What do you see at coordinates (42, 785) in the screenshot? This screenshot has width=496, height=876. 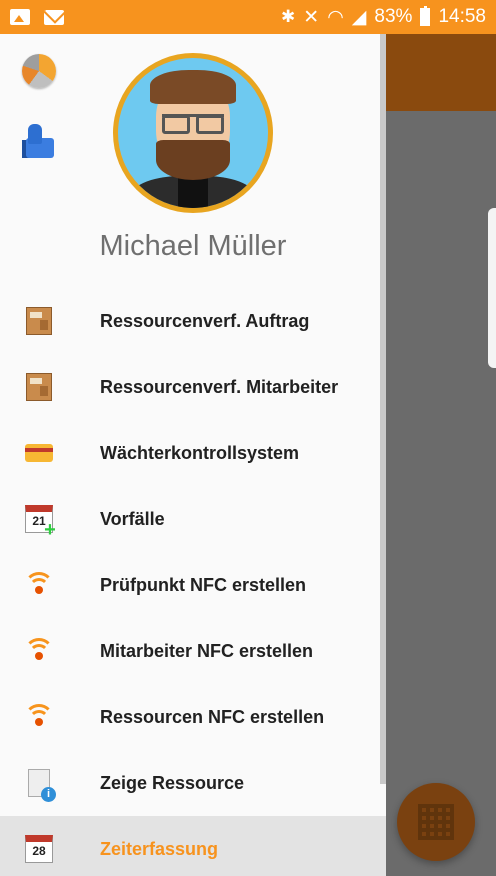 I see `document-info-icon` at bounding box center [42, 785].